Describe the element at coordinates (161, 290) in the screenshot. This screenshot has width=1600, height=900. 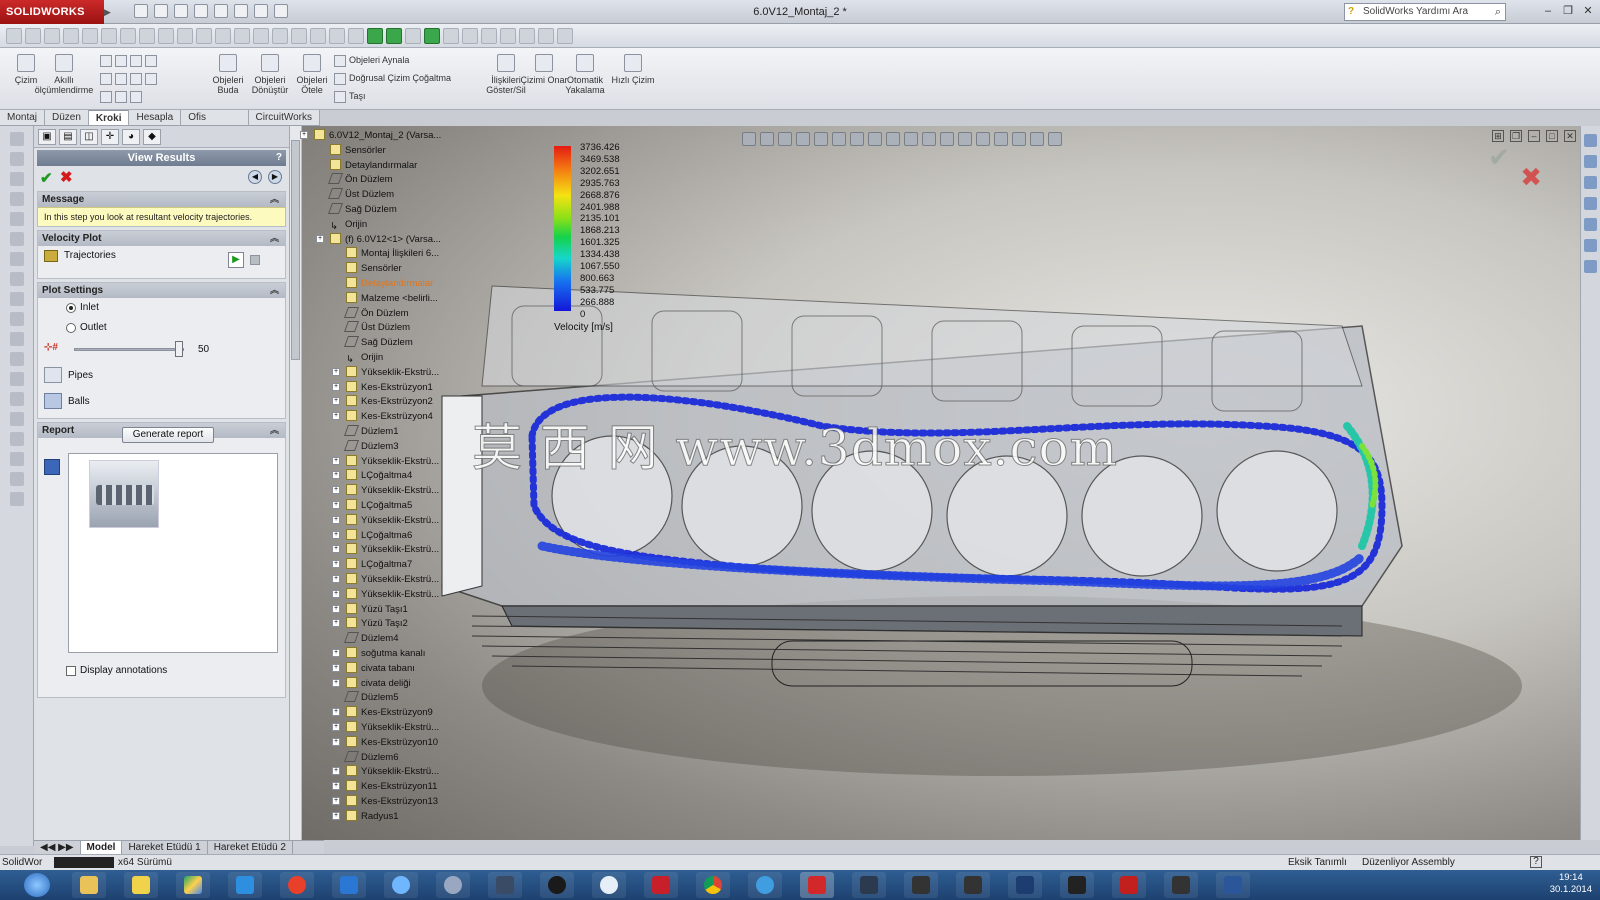
I see `plot-settings-header: Plot Settings ︽` at that location.